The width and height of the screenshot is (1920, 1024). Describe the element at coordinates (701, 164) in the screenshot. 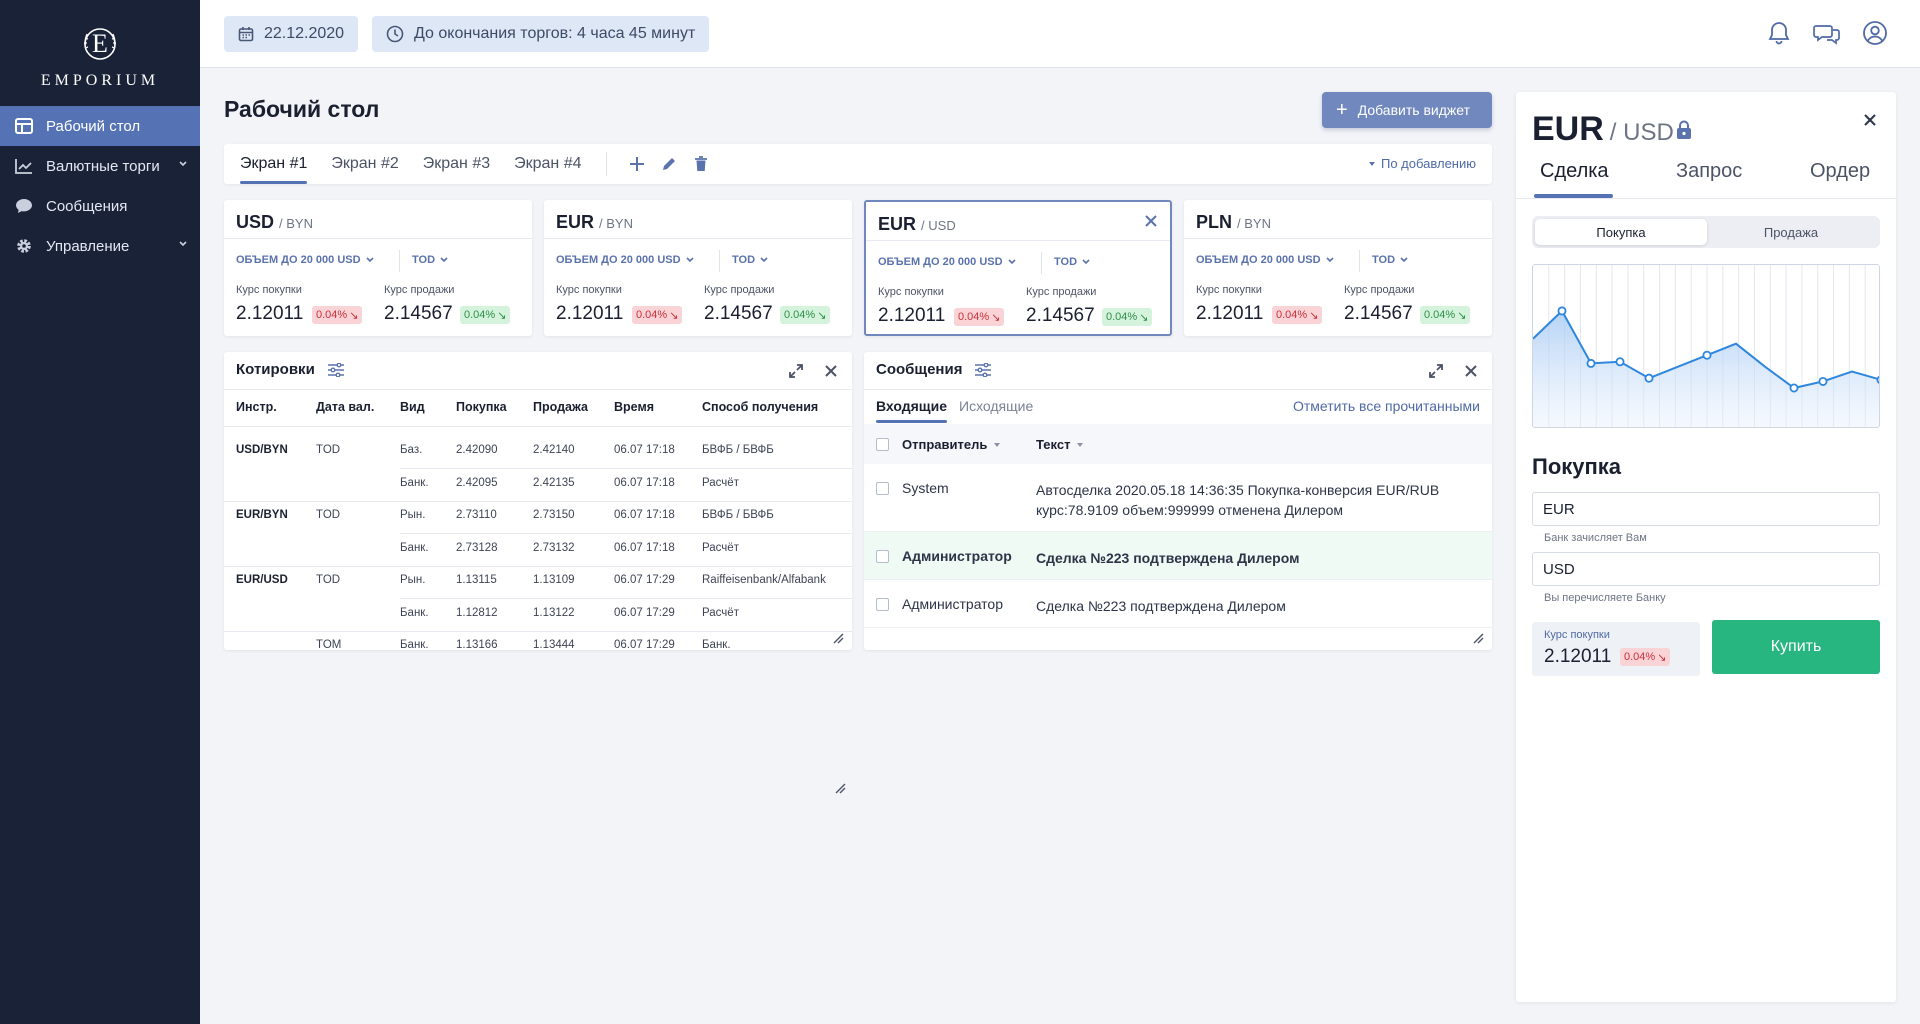

I see `trash-icon` at that location.